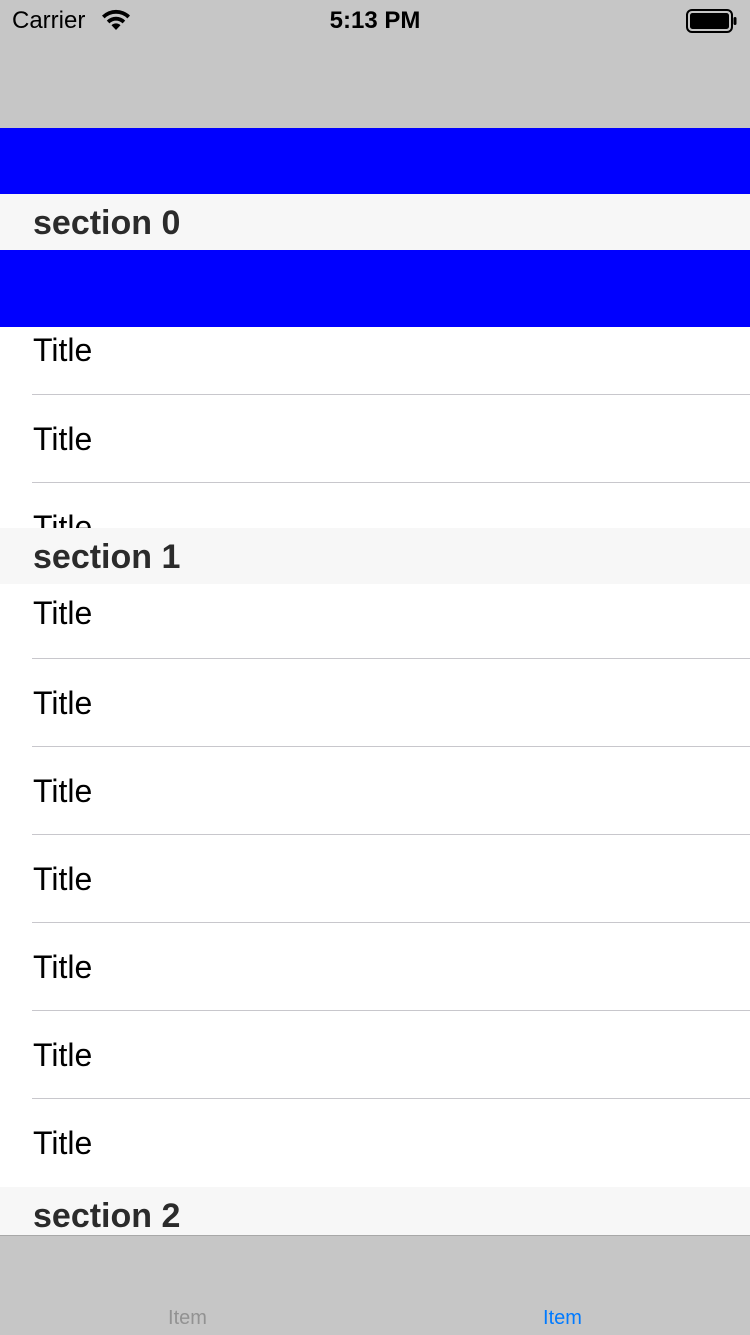  Describe the element at coordinates (107, 557) in the screenshot. I see `section-header-label: section 1` at that location.